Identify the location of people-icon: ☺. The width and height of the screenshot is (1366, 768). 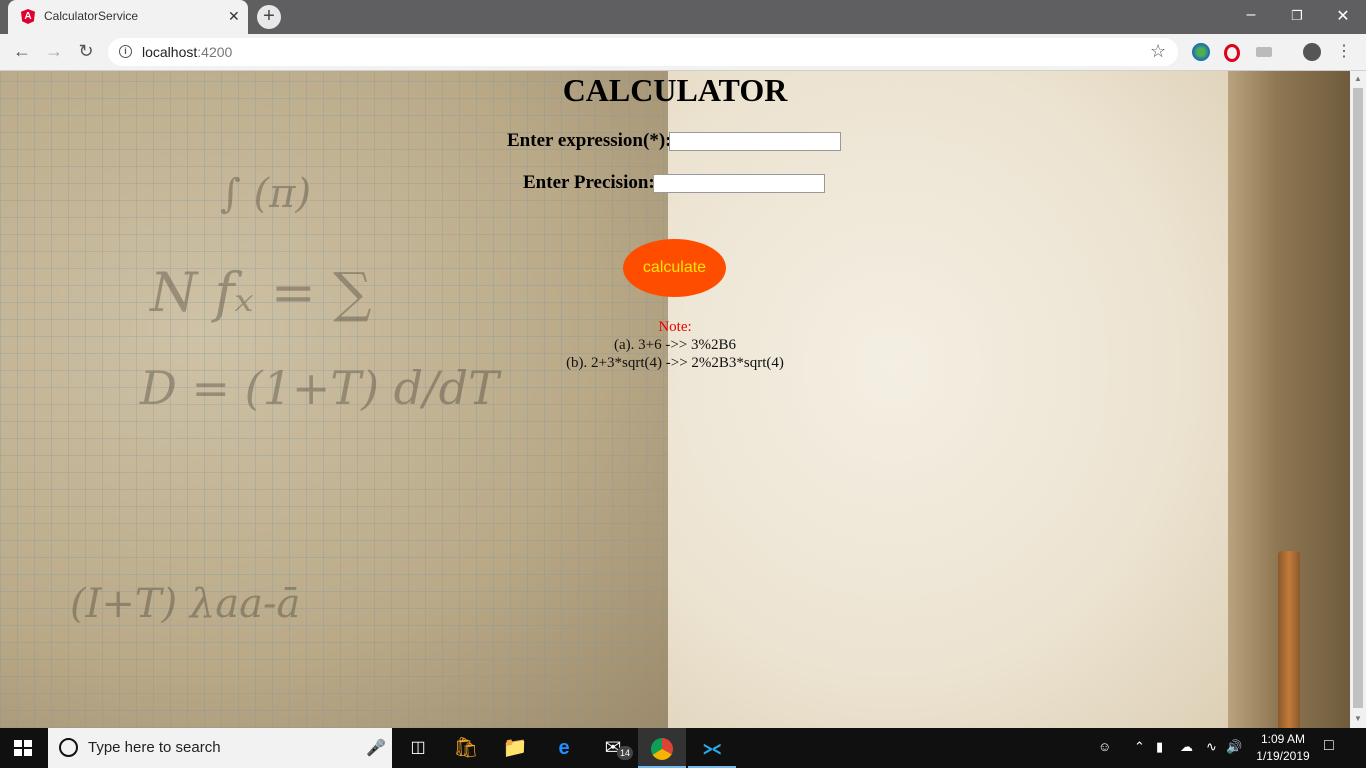
(1104, 746).